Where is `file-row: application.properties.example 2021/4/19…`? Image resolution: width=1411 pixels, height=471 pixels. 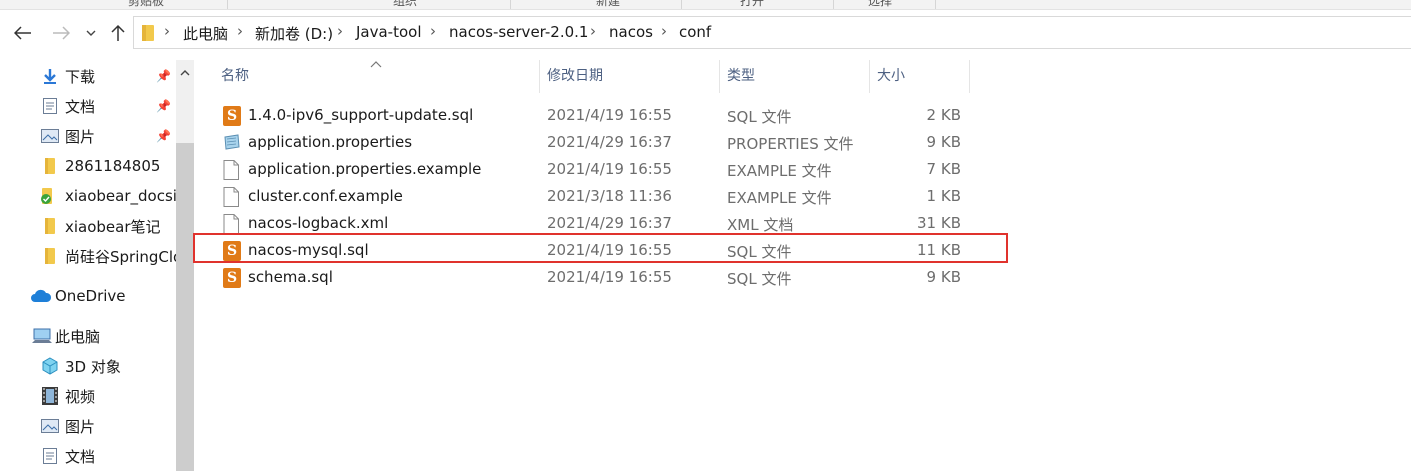
file-row: application.properties.example 2021/4/19… is located at coordinates (595, 169).